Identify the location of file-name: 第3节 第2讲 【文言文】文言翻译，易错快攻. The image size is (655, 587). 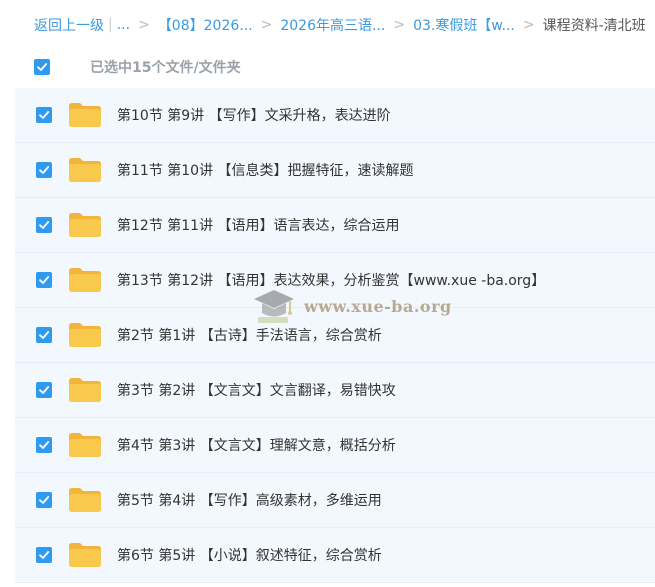
(256, 390).